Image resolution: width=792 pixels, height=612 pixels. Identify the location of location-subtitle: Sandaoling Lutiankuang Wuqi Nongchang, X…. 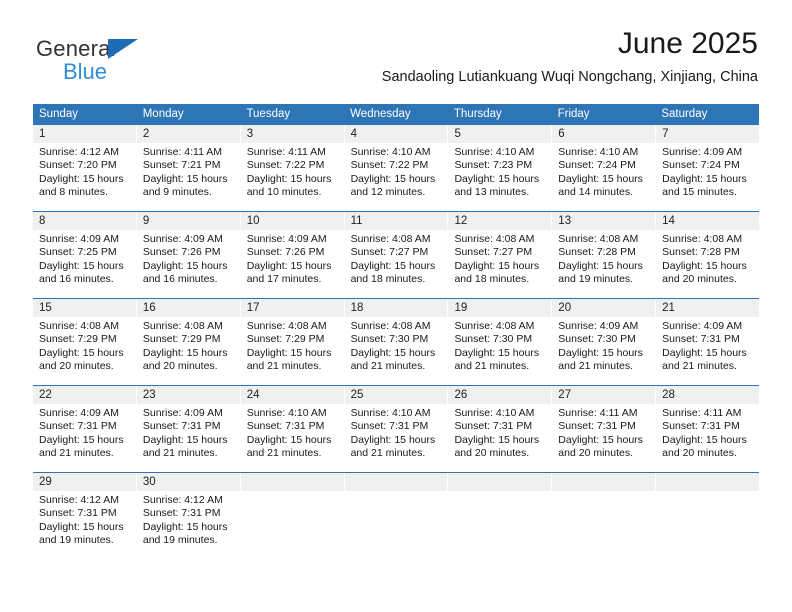
(569, 77).